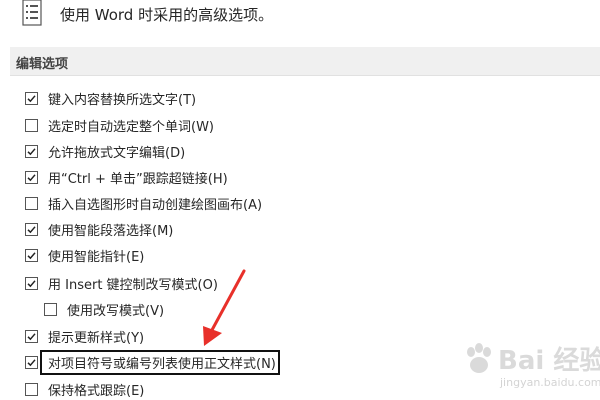 This screenshot has width=600, height=400. I want to click on option-row: 使用智能指针(E), so click(84, 255).